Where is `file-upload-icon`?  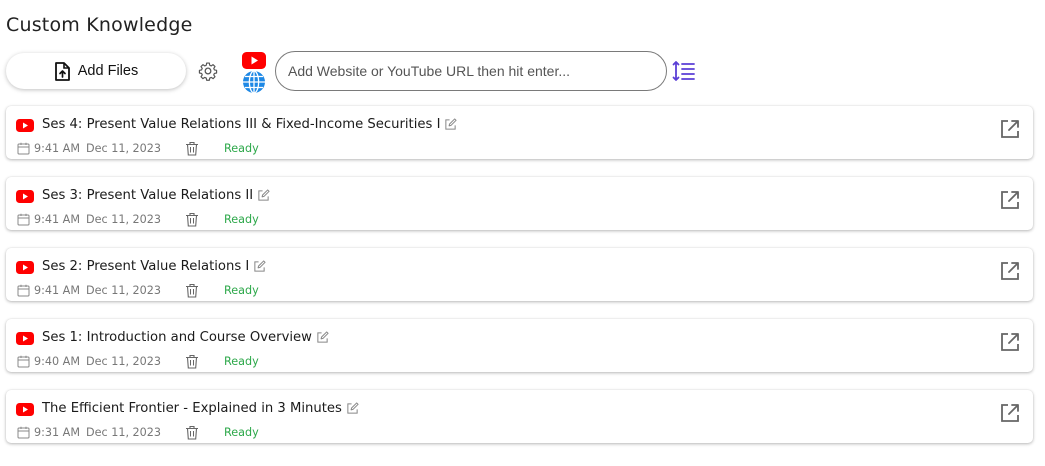
file-upload-icon is located at coordinates (62, 71).